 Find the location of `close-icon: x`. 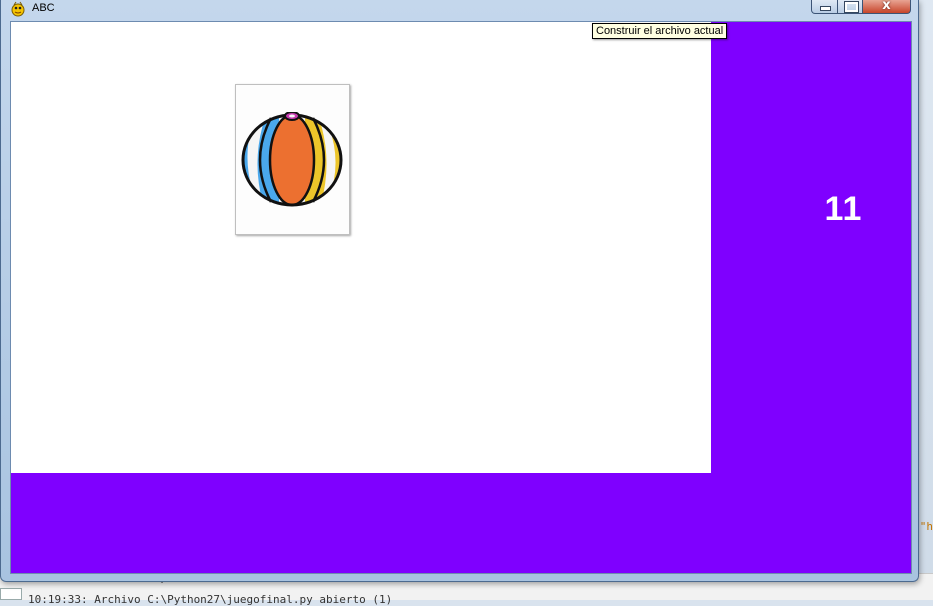

close-icon: x is located at coordinates (886, 6).